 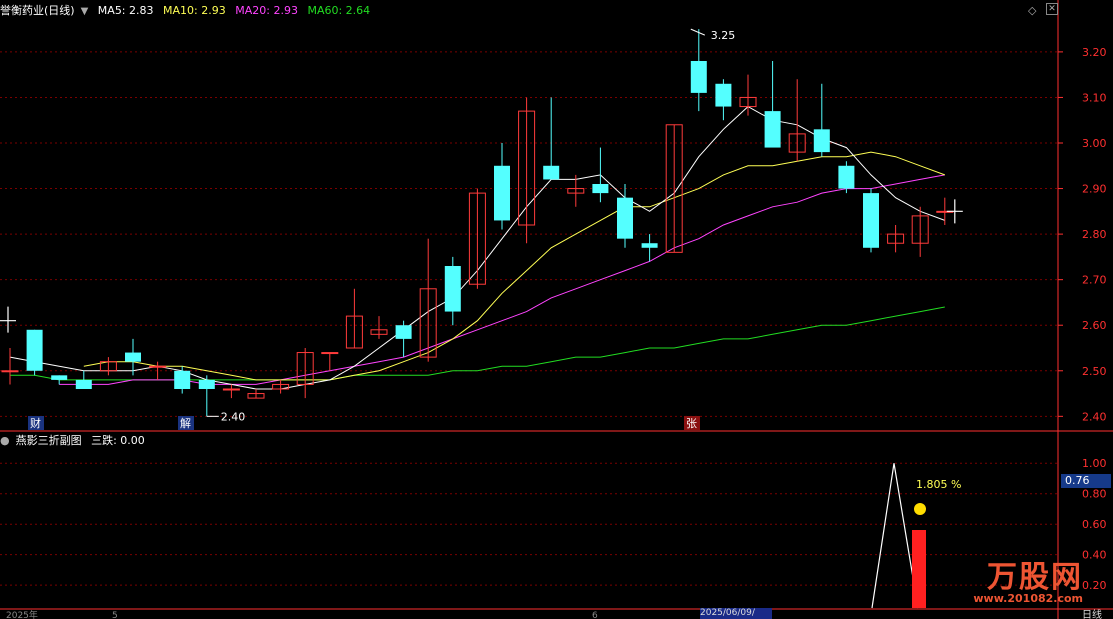 I want to click on sub-chart-icon: ●, so click(x=5, y=440).